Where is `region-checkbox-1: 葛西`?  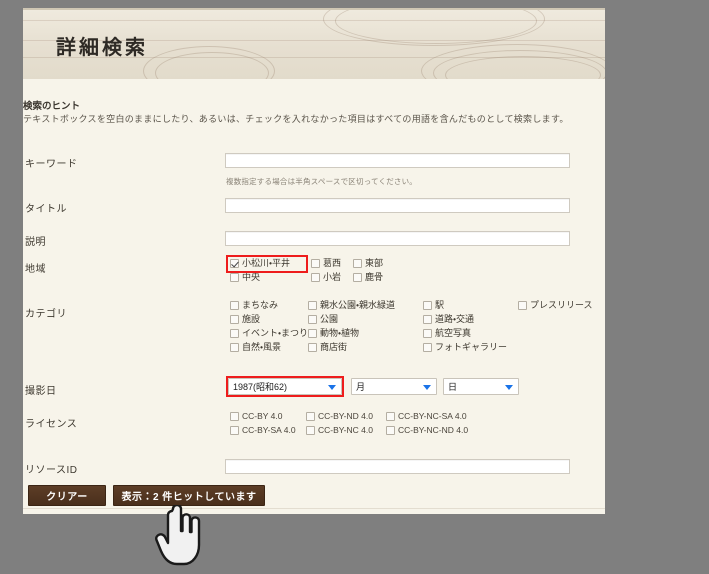
region-checkbox-1: 葛西 is located at coordinates (326, 263).